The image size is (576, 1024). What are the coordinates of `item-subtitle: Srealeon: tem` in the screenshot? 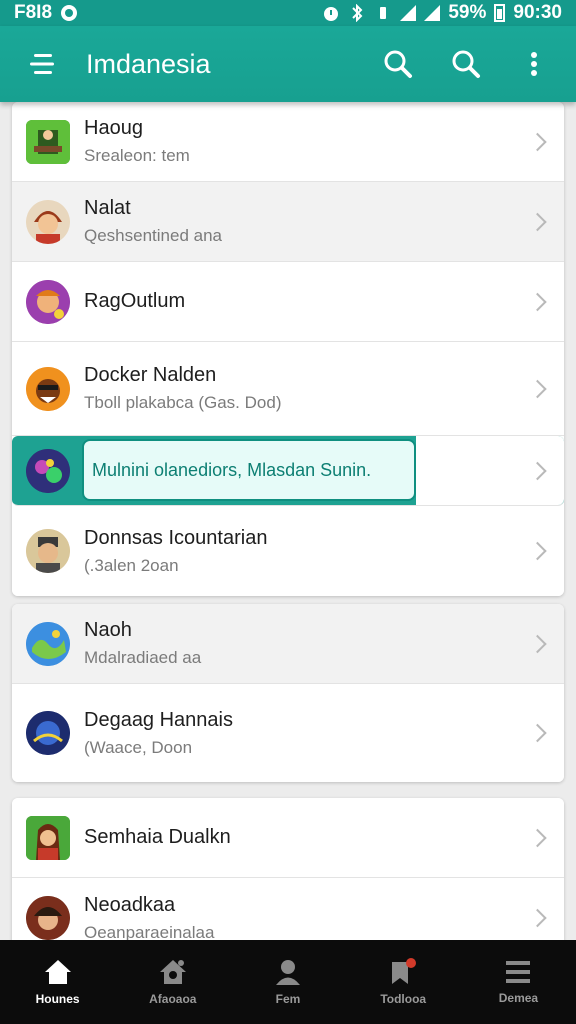 It's located at (137, 155).